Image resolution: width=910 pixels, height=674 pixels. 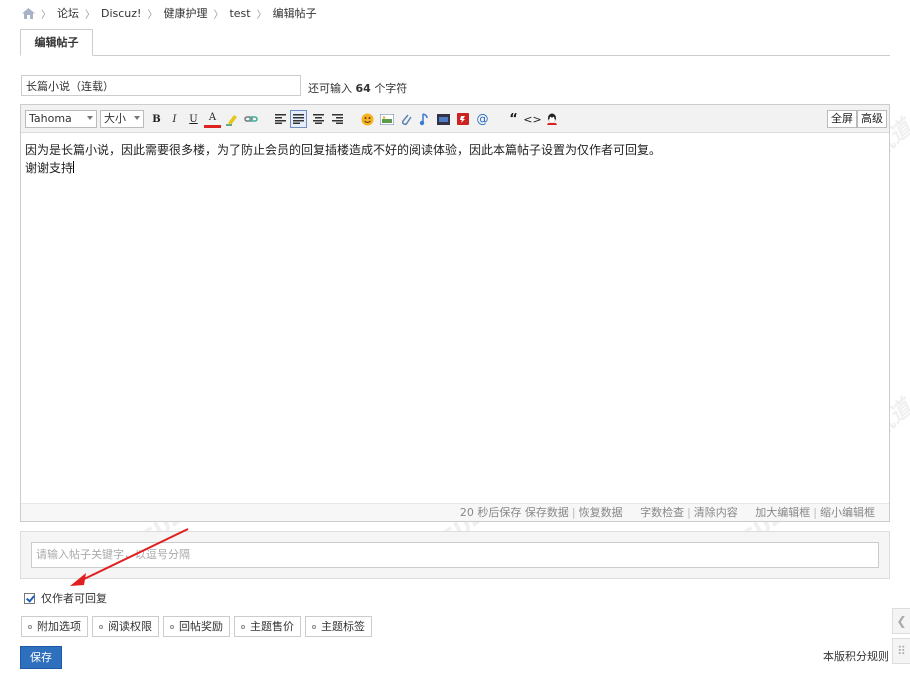 What do you see at coordinates (28, 13) in the screenshot?
I see `home-icon` at bounding box center [28, 13].